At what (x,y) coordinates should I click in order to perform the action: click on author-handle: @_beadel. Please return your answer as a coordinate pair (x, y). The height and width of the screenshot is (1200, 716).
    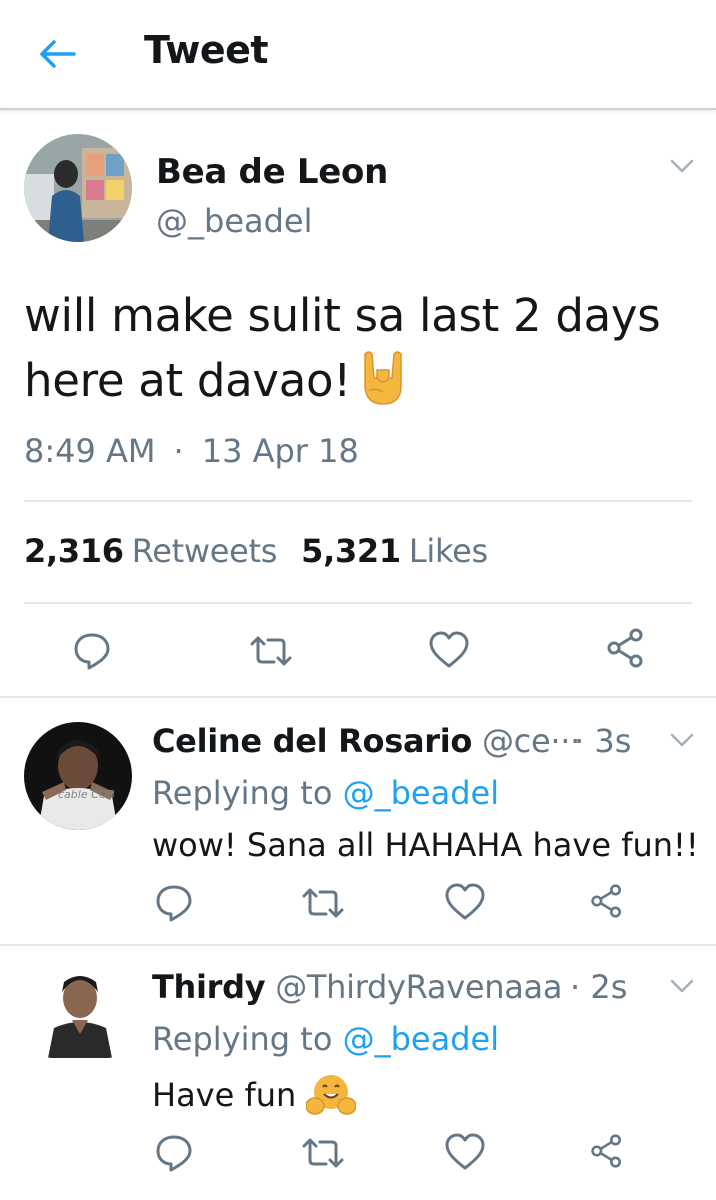
    Looking at the image, I should click on (234, 221).